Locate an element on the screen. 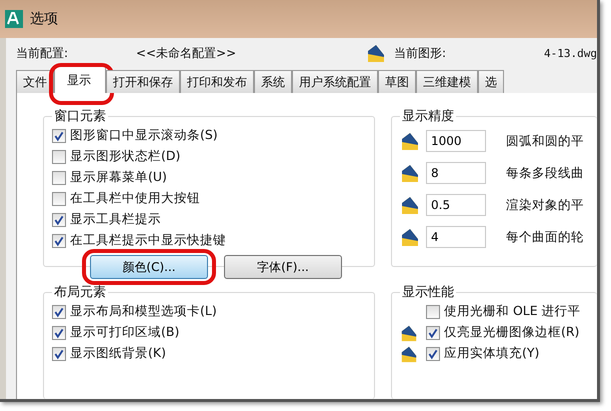 The width and height of the screenshot is (611, 411). tab: 选 is located at coordinates (491, 81).